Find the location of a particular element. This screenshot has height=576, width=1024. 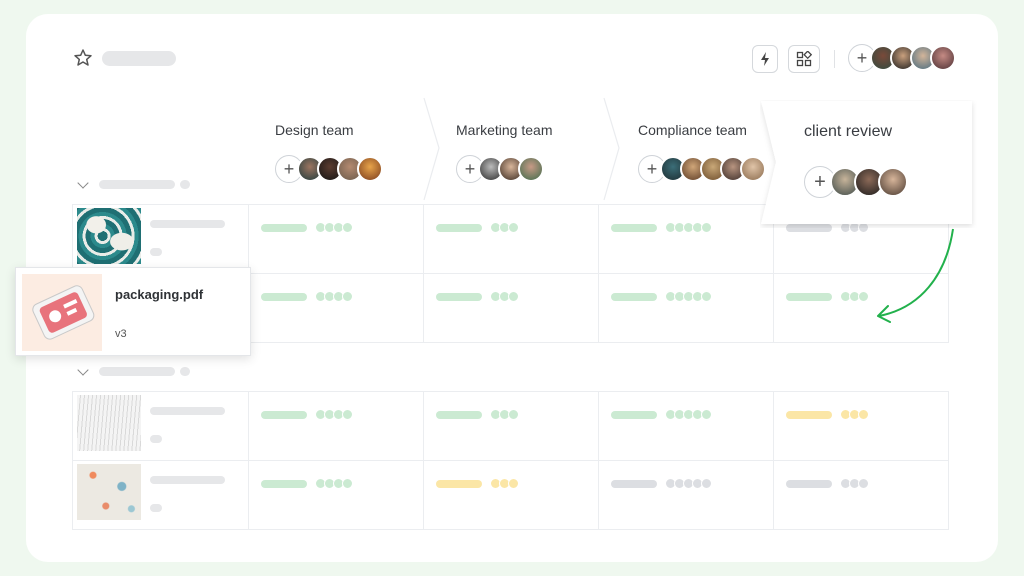

header-divider is located at coordinates (834, 59).